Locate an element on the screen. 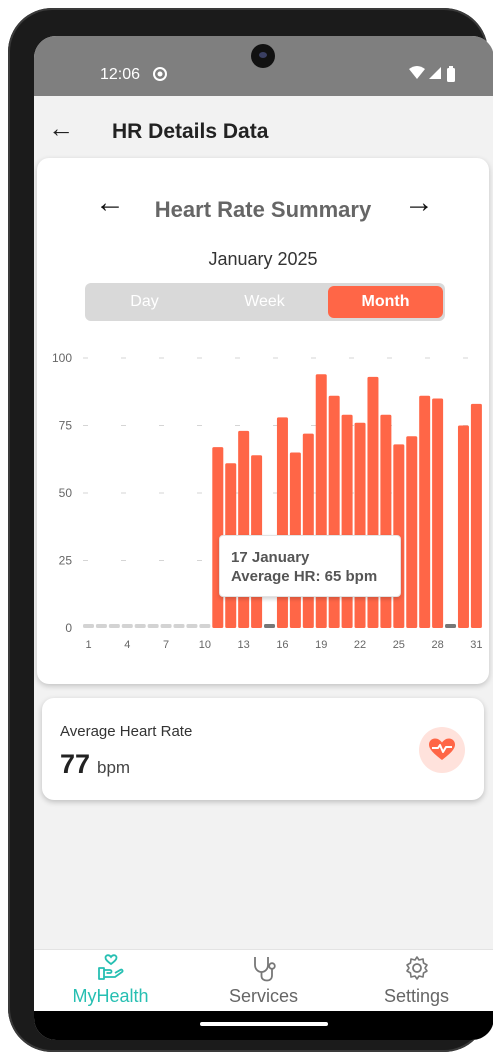 The width and height of the screenshot is (493, 1057). gesture-bar is located at coordinates (263, 1025).